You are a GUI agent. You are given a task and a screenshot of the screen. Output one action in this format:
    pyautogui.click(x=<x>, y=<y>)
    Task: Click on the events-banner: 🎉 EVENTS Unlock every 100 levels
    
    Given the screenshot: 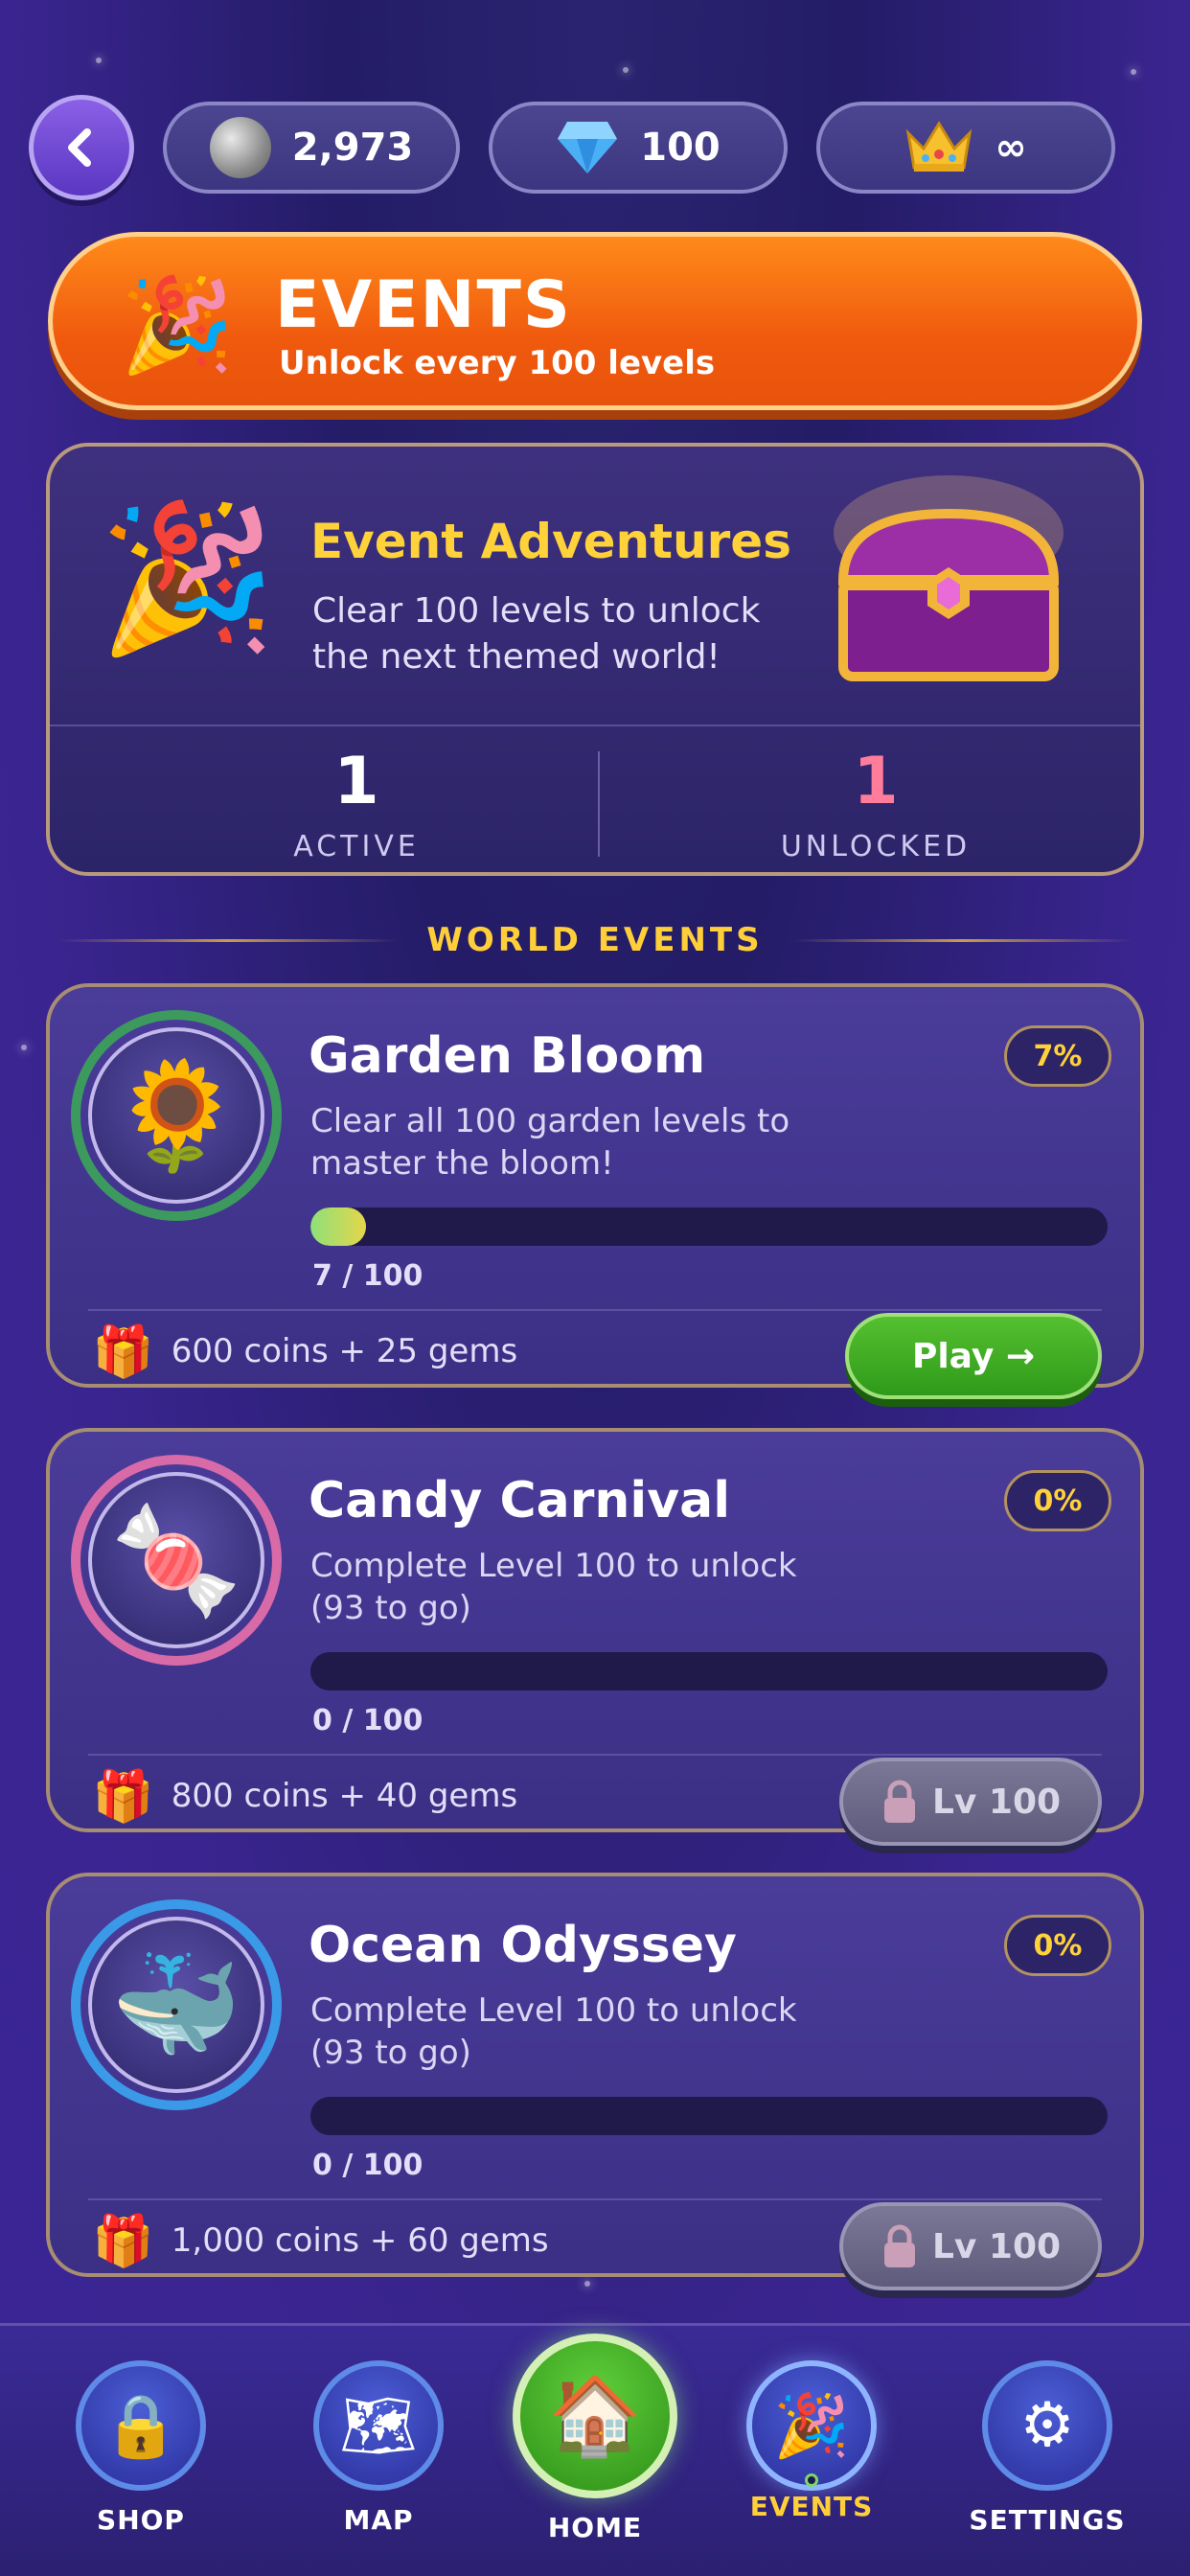 What is the action you would take?
    pyautogui.click(x=595, y=321)
    